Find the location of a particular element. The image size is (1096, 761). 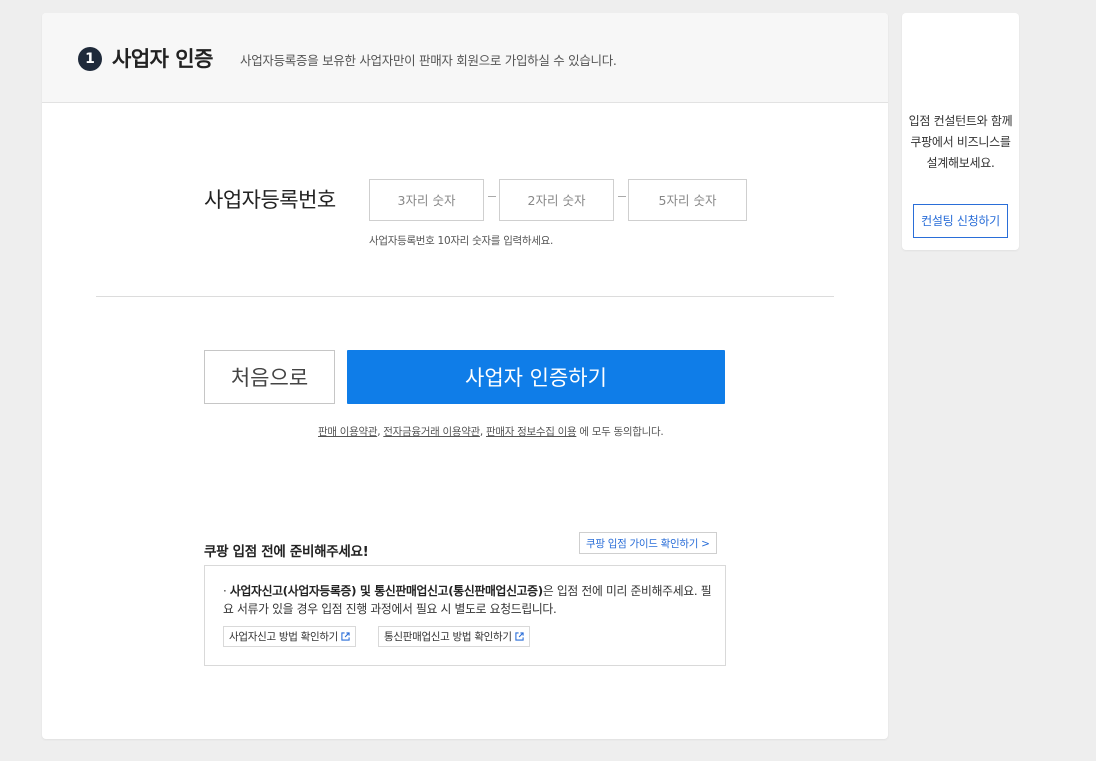

registration-hint: 사업자등록번호 10자리 숫자를 입력하세요. is located at coordinates (461, 241).